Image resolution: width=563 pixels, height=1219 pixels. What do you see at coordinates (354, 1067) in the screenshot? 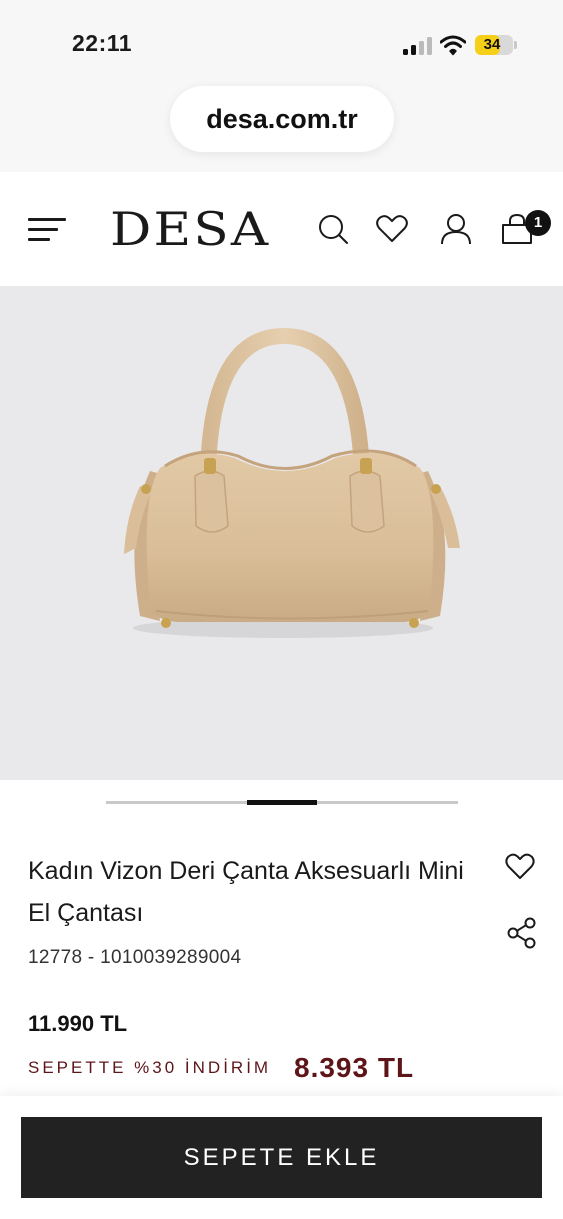
I see `discounted-price: 8.393 TL` at bounding box center [354, 1067].